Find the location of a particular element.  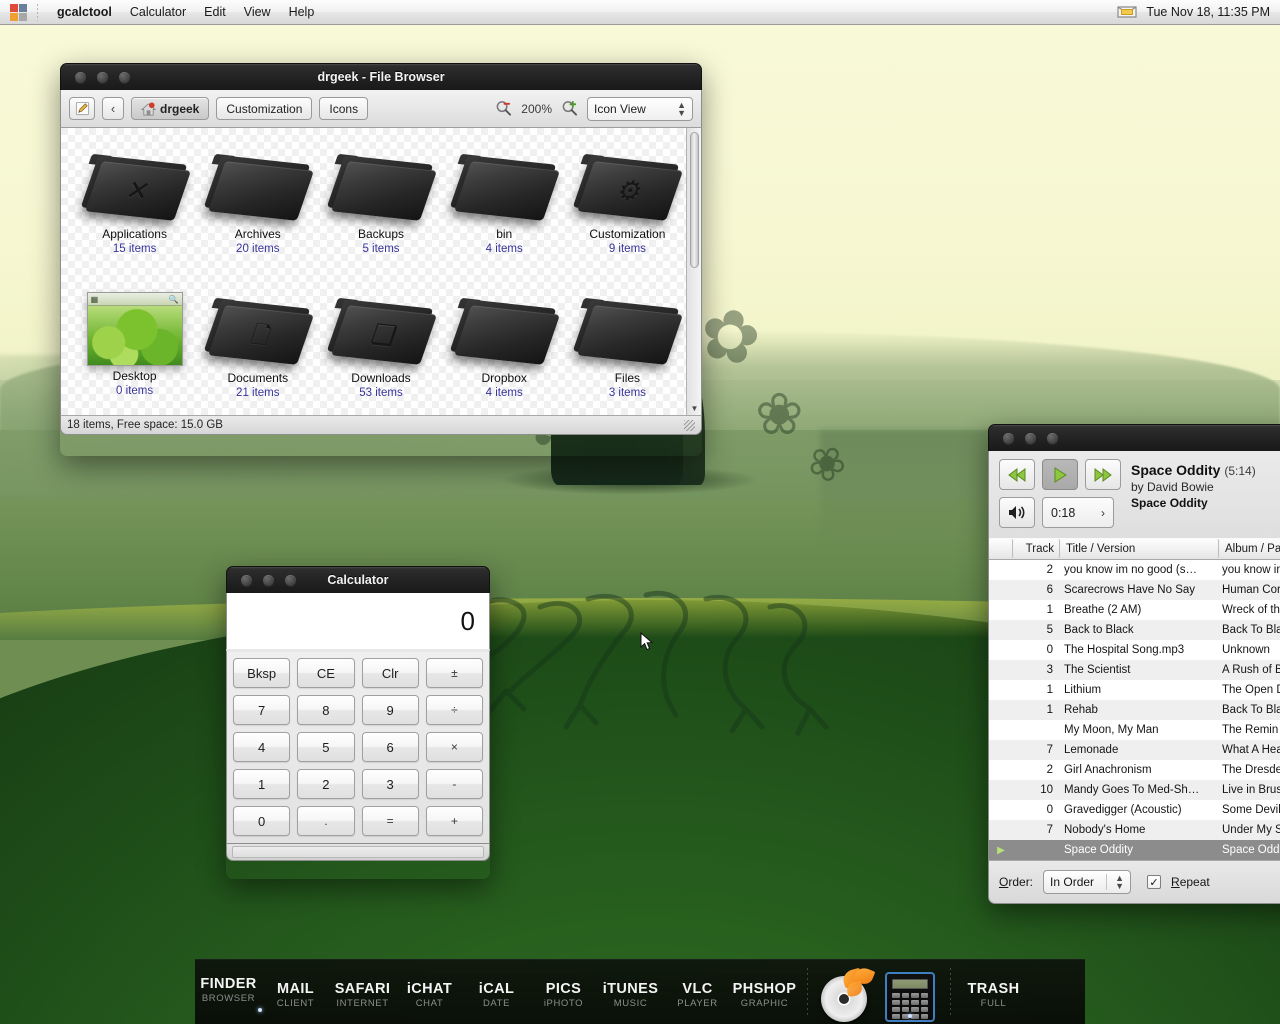

playlist-row: 7 Lemonade What A Hea is located at coordinates (1134, 750).